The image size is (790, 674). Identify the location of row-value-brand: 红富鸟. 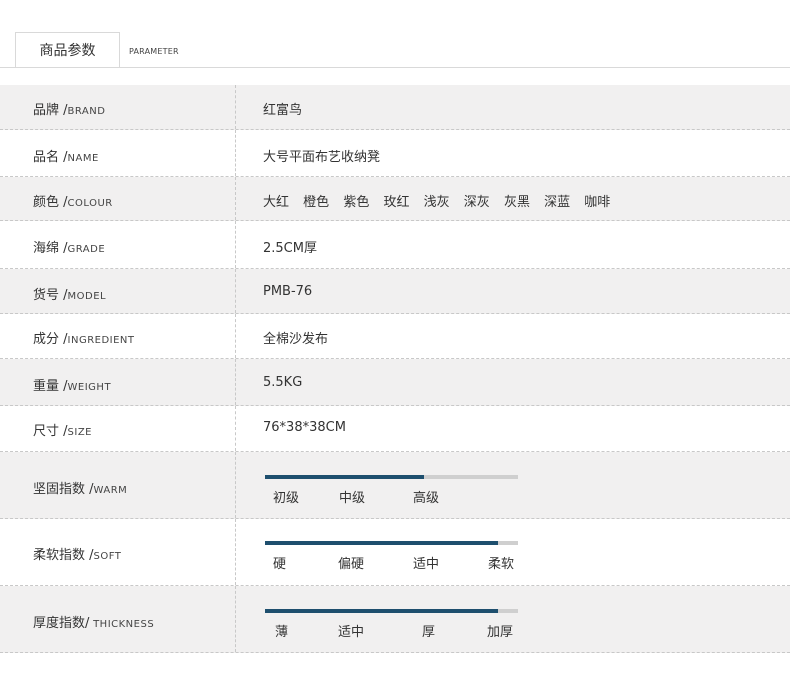
(283, 110).